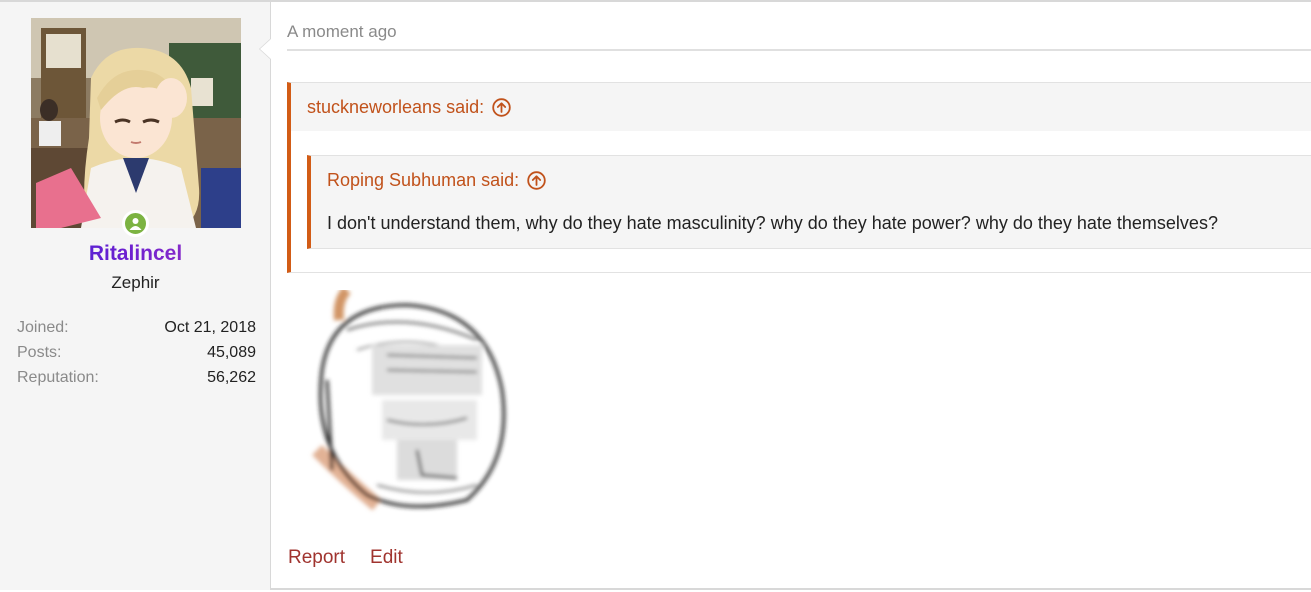  Describe the element at coordinates (210, 327) in the screenshot. I see `stat-value: Oct 21, 2018` at that location.